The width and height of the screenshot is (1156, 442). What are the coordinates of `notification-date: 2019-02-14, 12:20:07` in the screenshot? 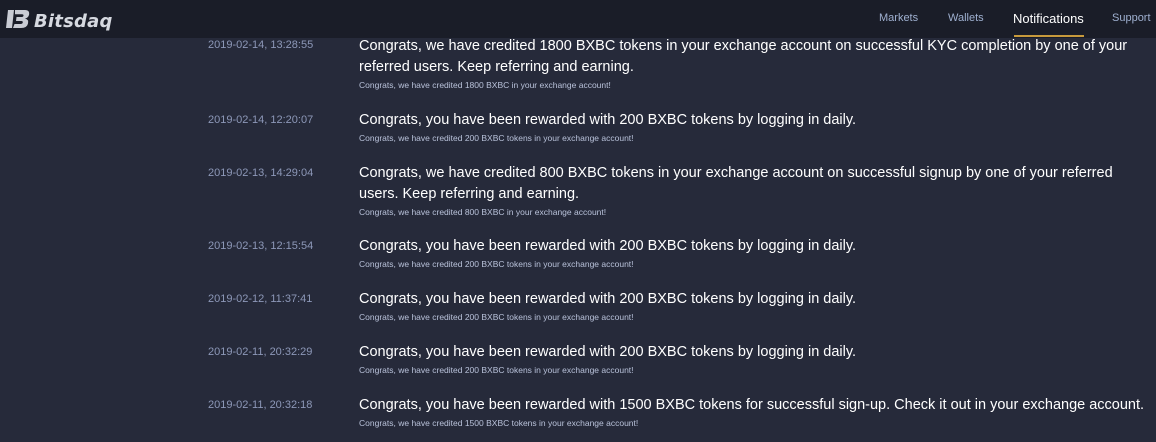 It's located at (261, 120).